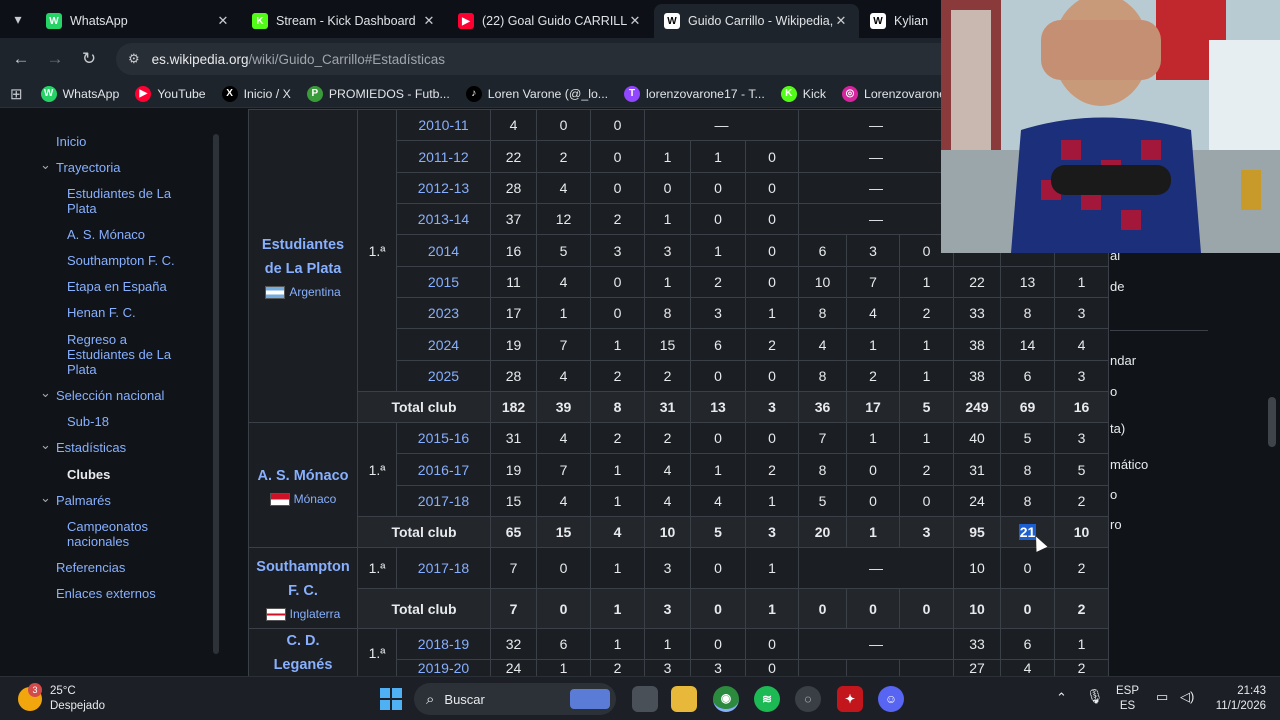  What do you see at coordinates (726, 699) in the screenshot?
I see `chrome-icon: ◉` at bounding box center [726, 699].